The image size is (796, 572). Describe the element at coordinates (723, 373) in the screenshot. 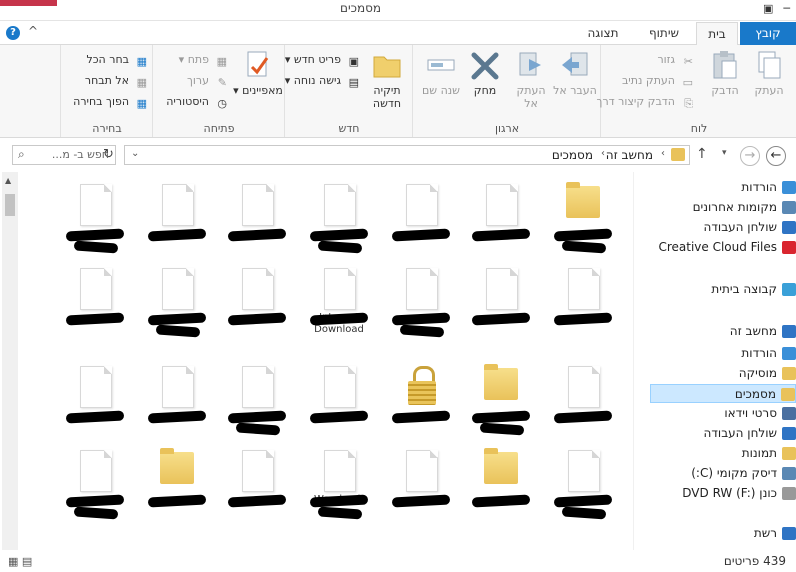

I see `nav-item: מוסיקה` at that location.